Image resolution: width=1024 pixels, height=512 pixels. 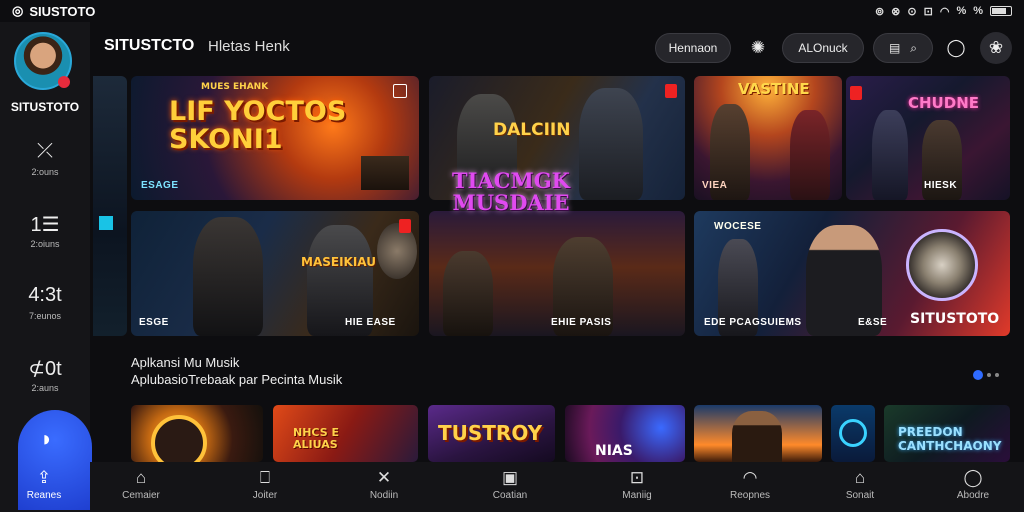 What do you see at coordinates (637, 477) in the screenshot?
I see `chat-icon: ⊡` at bounding box center [637, 477].